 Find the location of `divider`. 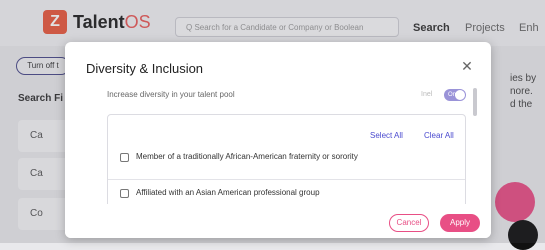

divider is located at coordinates (286, 179).